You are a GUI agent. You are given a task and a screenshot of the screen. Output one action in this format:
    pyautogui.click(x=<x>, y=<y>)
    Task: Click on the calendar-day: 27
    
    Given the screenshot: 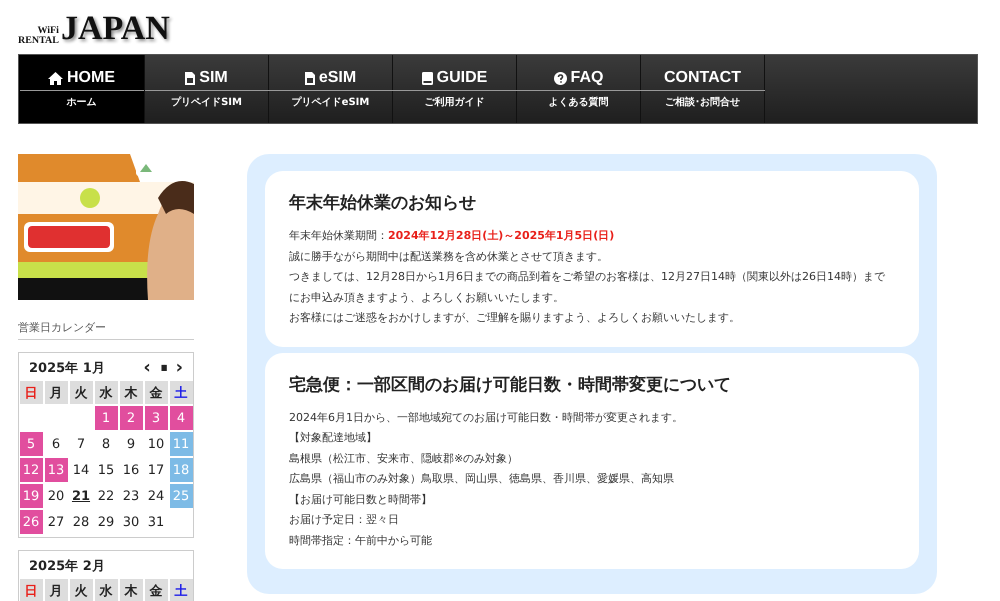 What is the action you would take?
    pyautogui.click(x=56, y=522)
    